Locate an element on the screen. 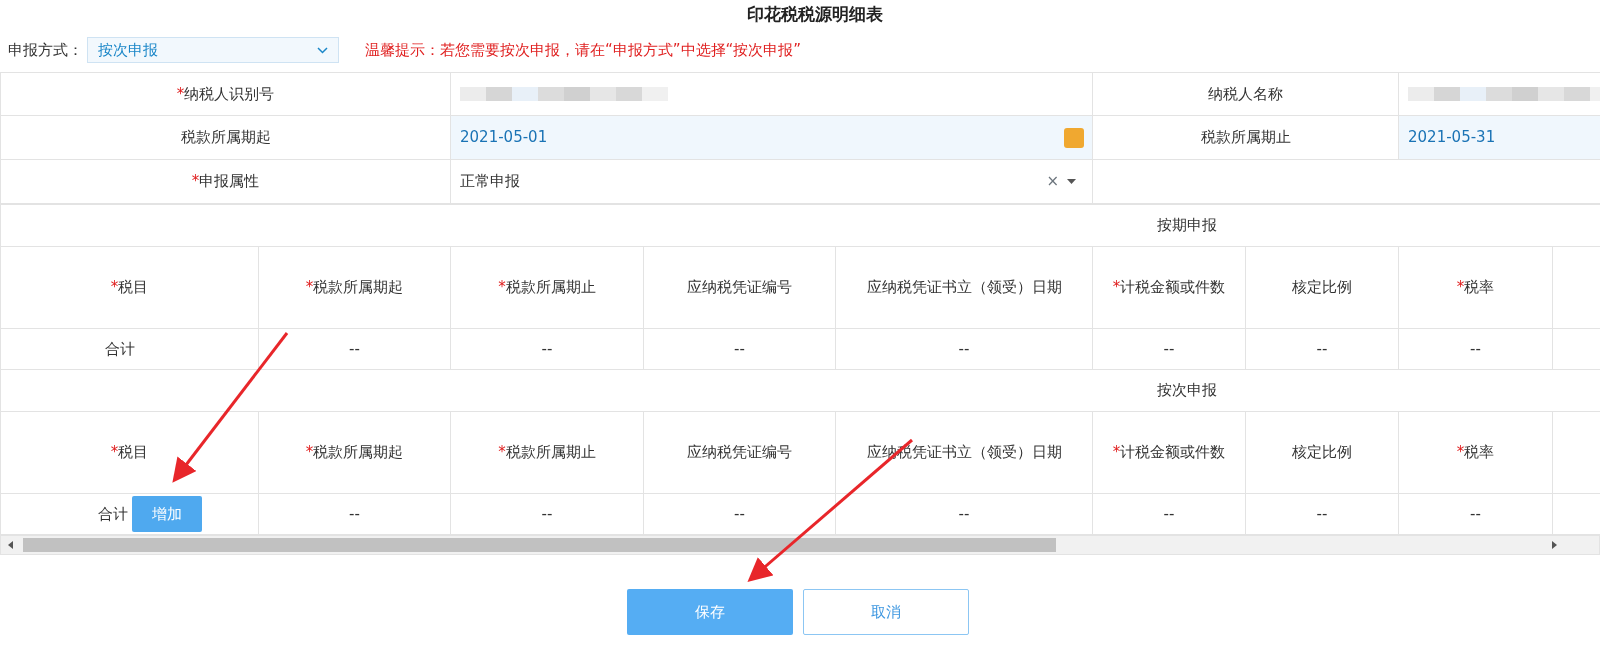  field-label: 纳税人名称 is located at coordinates (1245, 94).